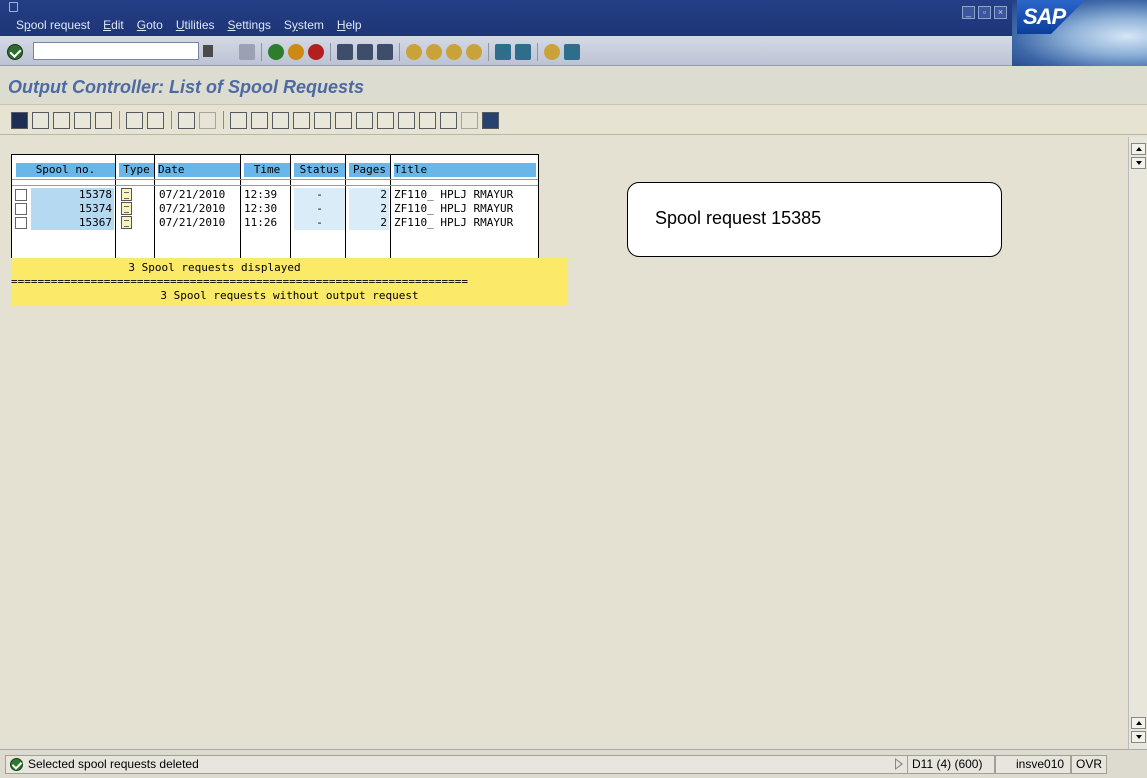 Image resolution: width=1147 pixels, height=778 pixels. What do you see at coordinates (465, 170) in the screenshot?
I see `header-title: Title` at bounding box center [465, 170].